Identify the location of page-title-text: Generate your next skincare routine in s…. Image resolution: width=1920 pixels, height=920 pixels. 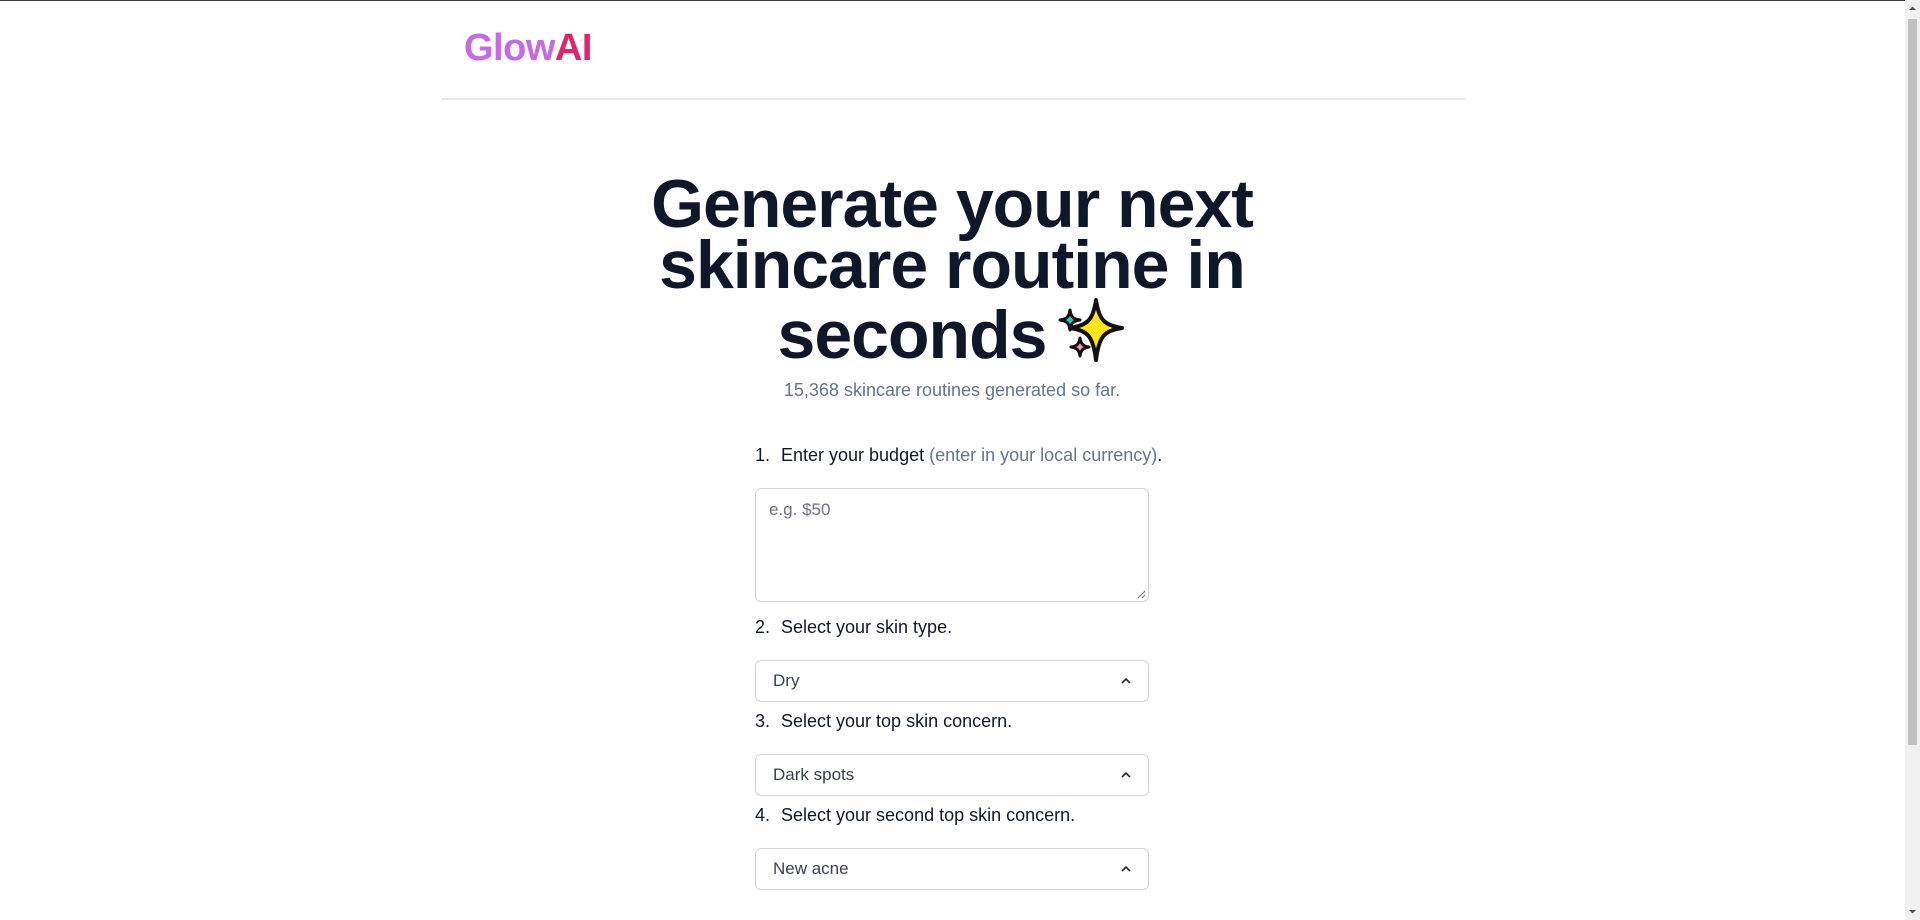
(952, 269).